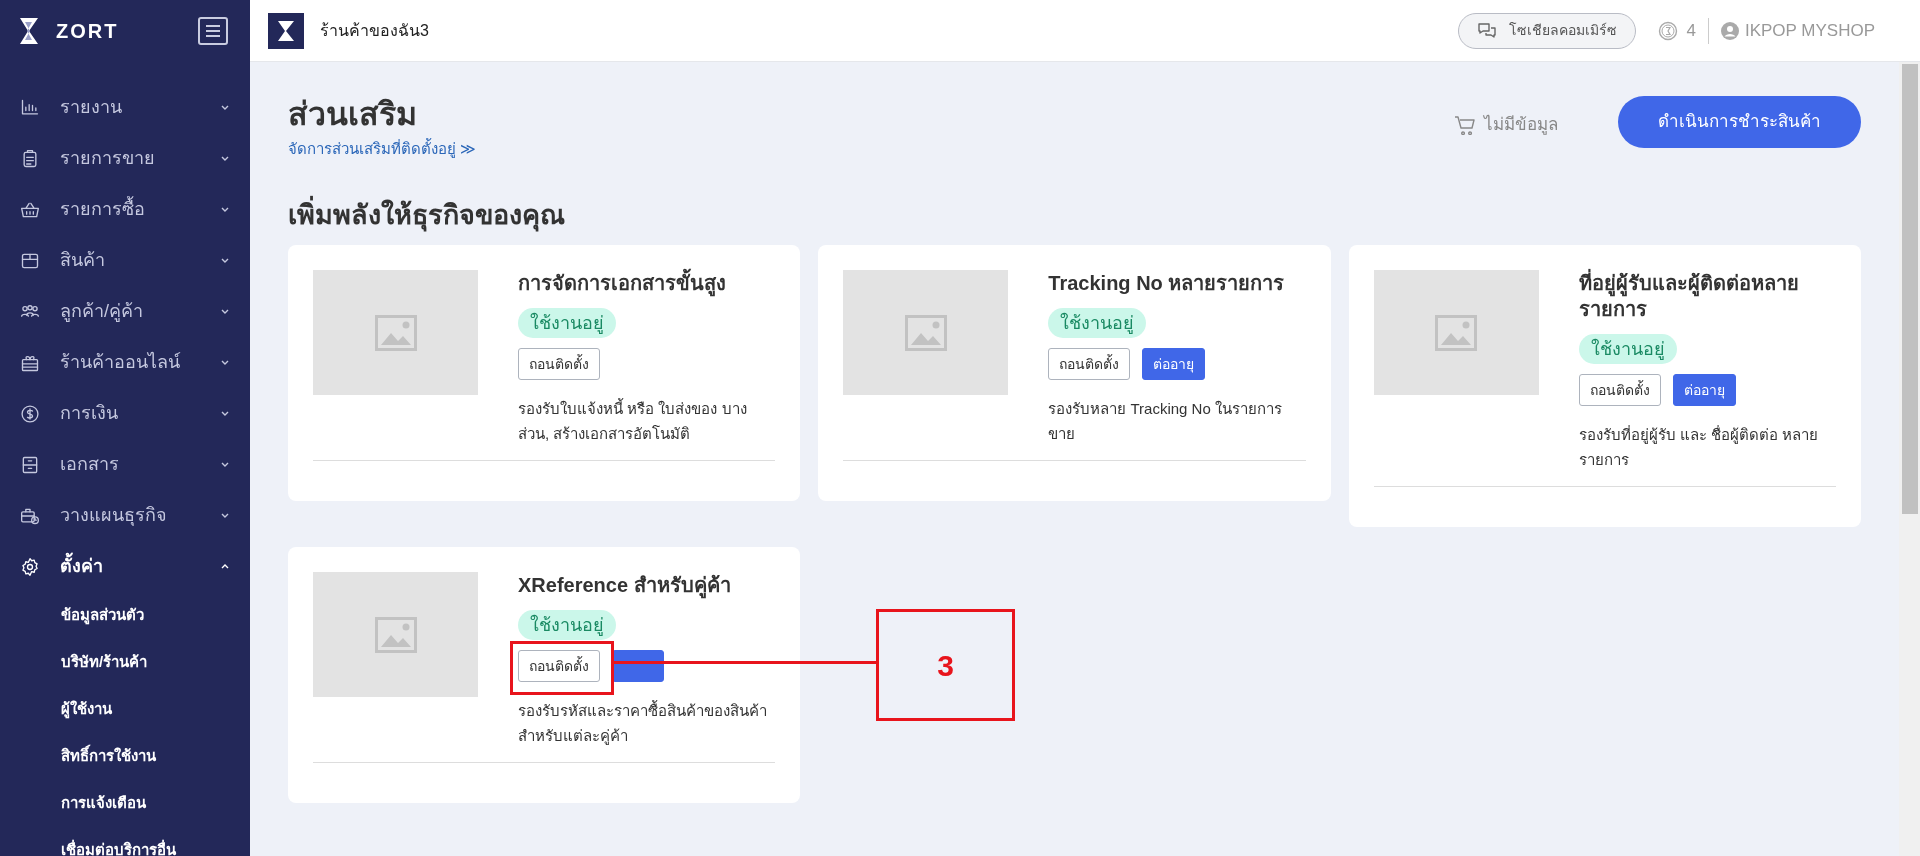  Describe the element at coordinates (125, 615) in the screenshot. I see `sidebar-subitem: ข้อมูลส่วนตัว` at that location.